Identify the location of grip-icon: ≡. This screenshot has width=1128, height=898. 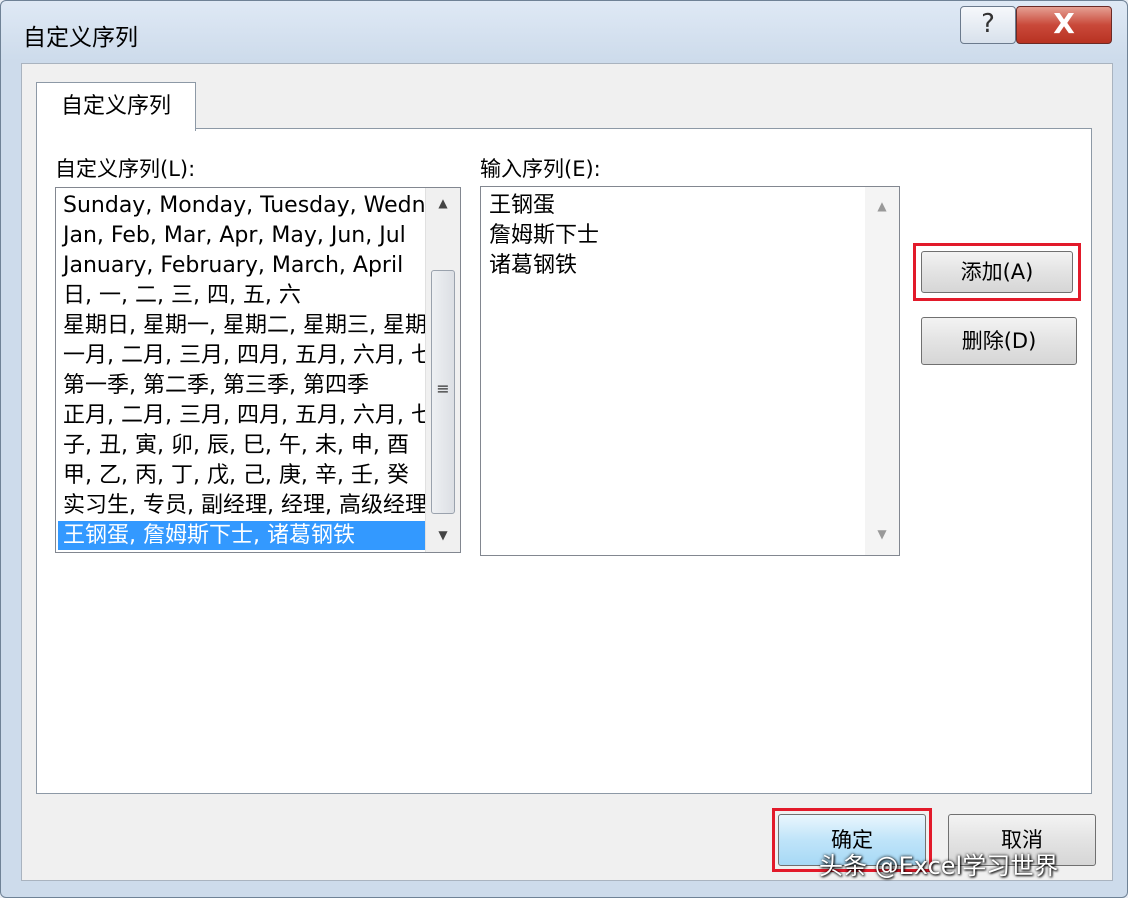
(443, 388).